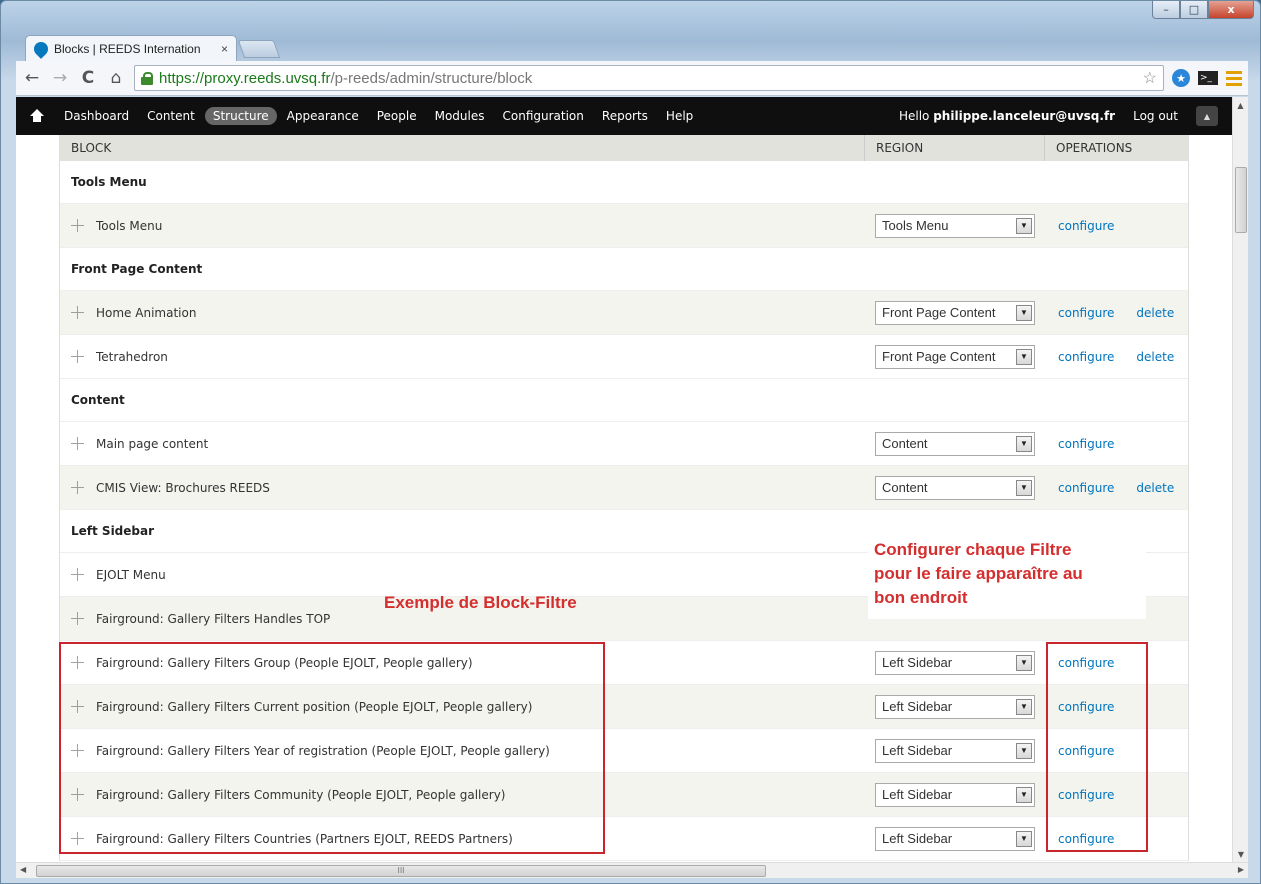  I want to click on header-operations: OPERATIONS, so click(1094, 148).